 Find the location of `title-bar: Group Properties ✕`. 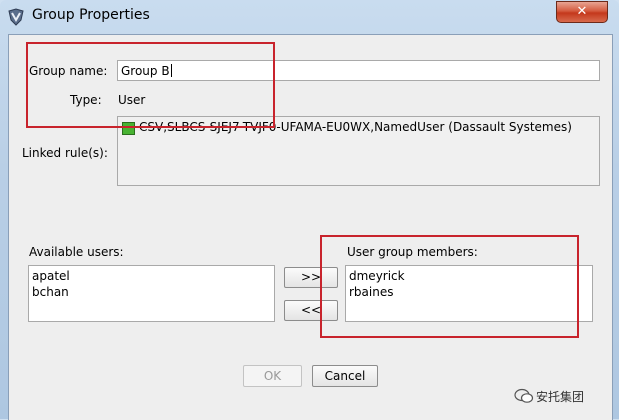

title-bar: Group Properties ✕ is located at coordinates (309, 17).